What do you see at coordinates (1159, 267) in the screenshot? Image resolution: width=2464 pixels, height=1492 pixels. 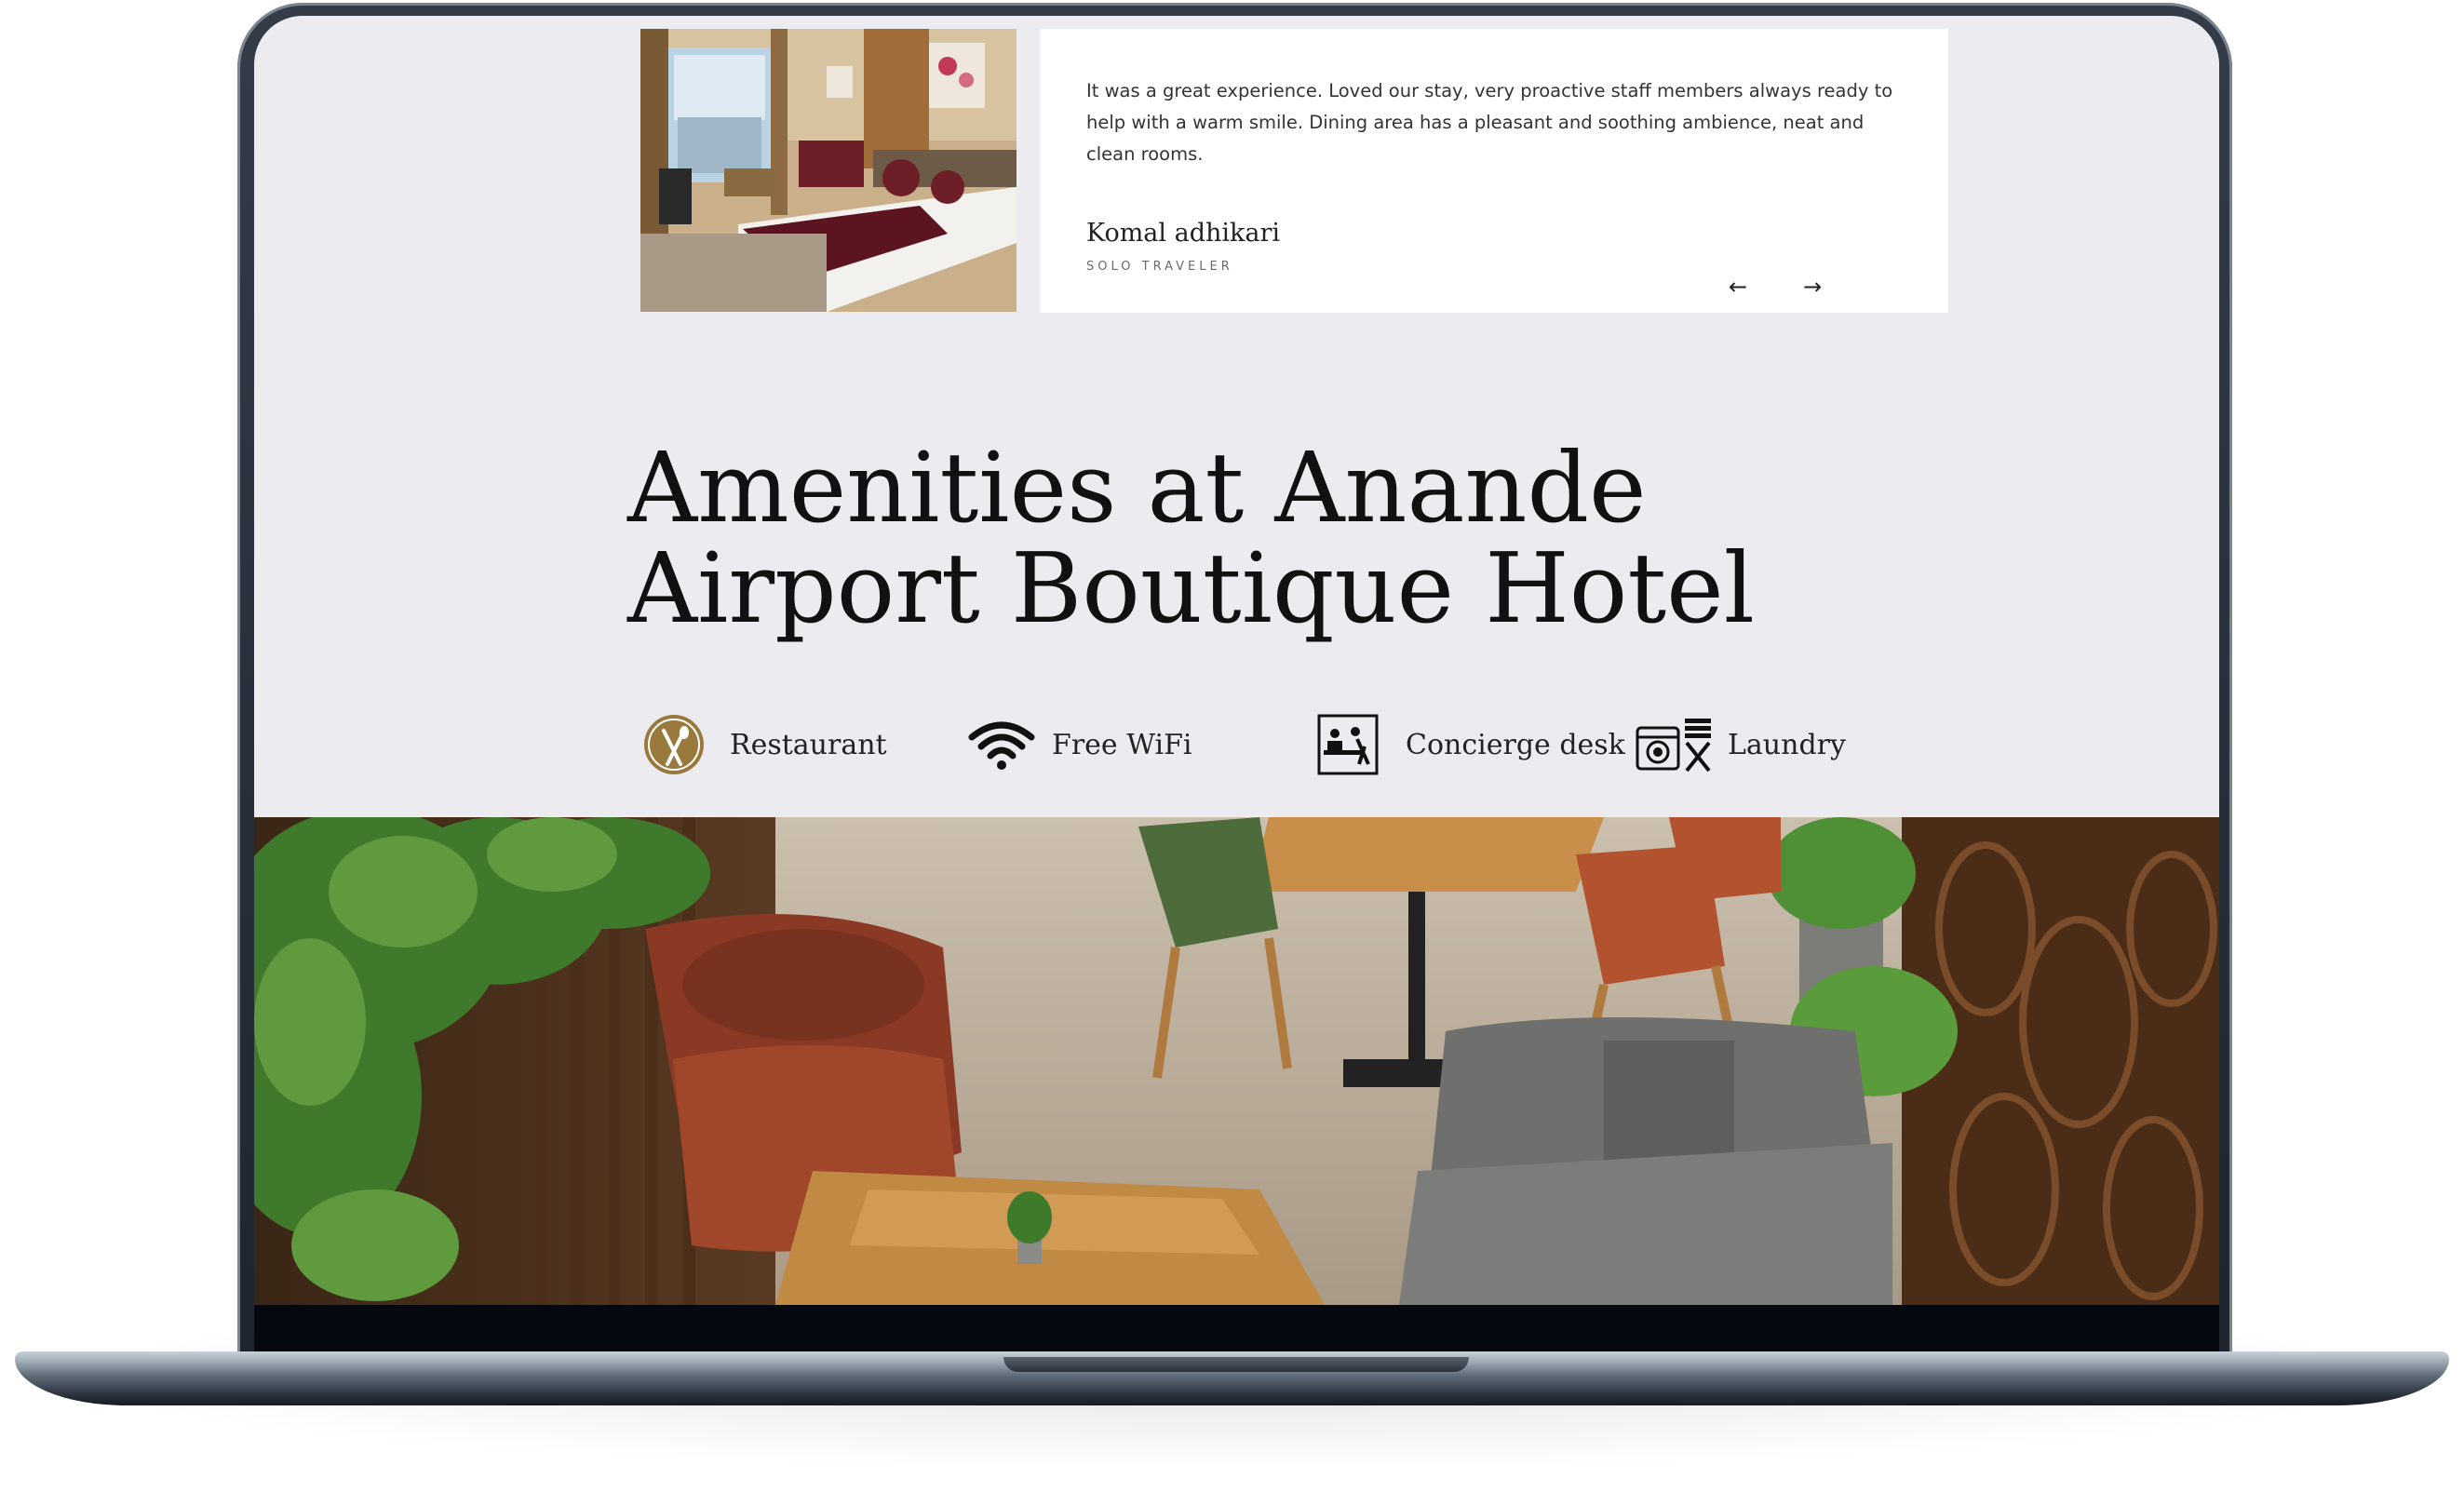 I see `testimonial-role: SOLO TRAVELER` at bounding box center [1159, 267].